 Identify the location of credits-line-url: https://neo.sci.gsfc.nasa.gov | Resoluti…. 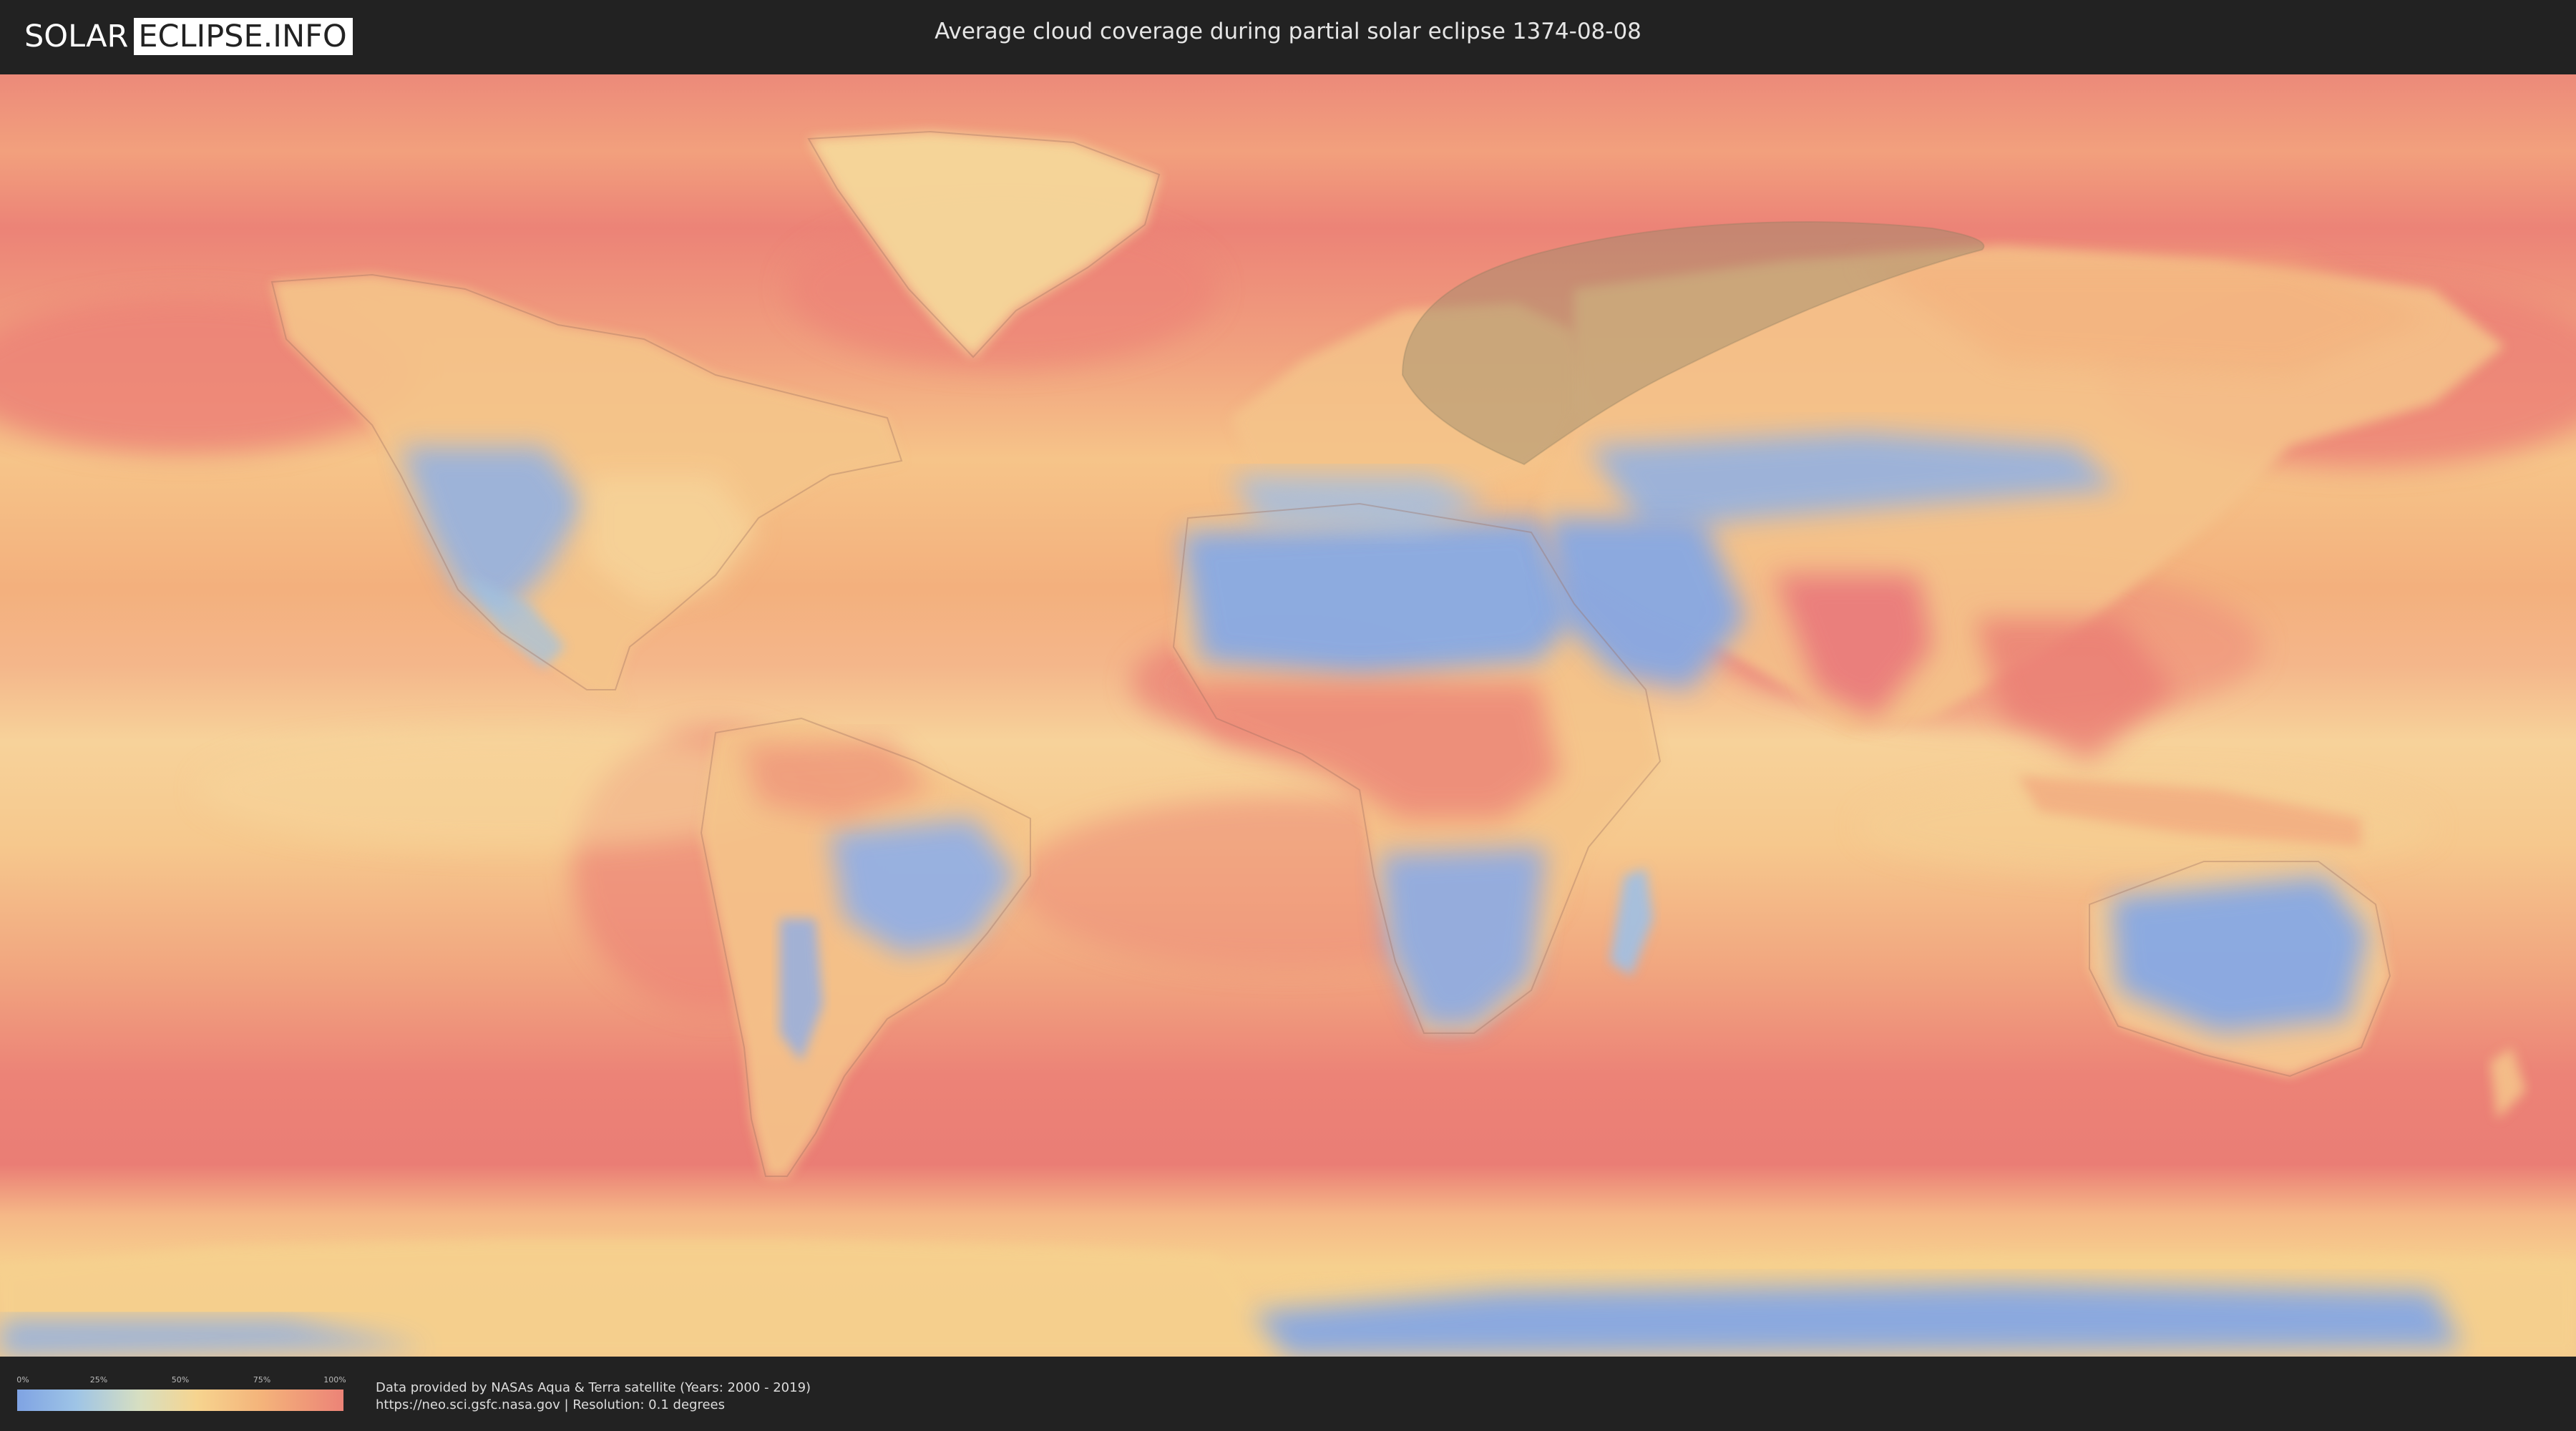
(593, 1405).